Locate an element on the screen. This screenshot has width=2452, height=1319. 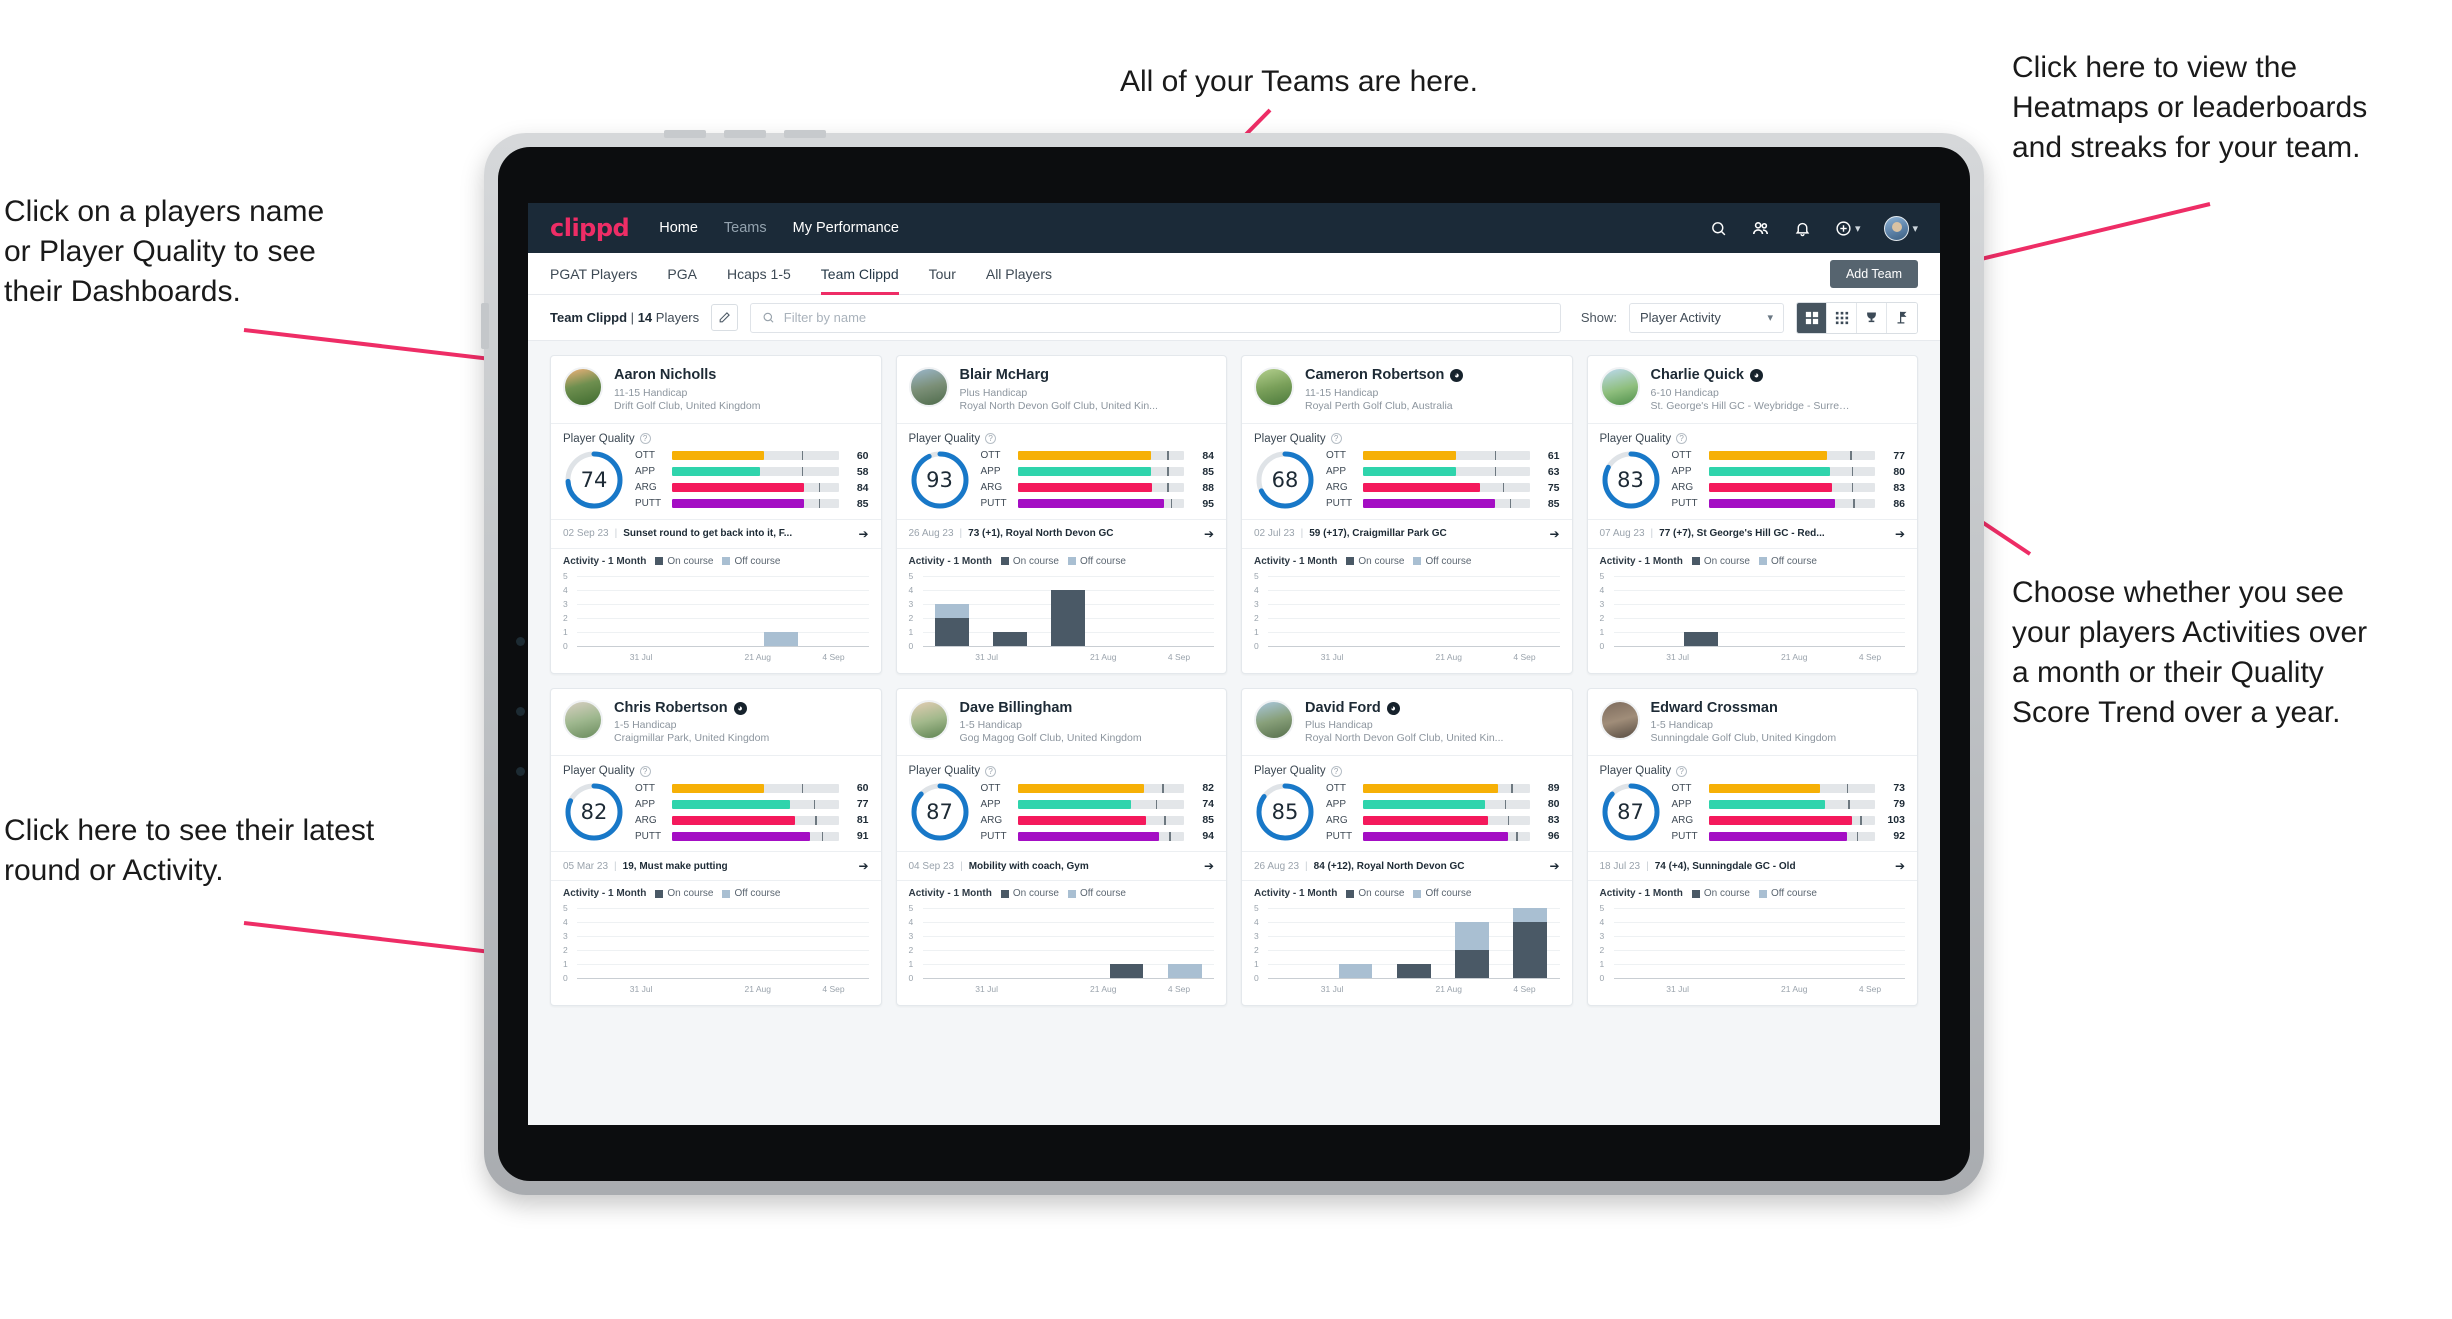
player-name: Charlie Quick ◕ is located at coordinates (1751, 375).